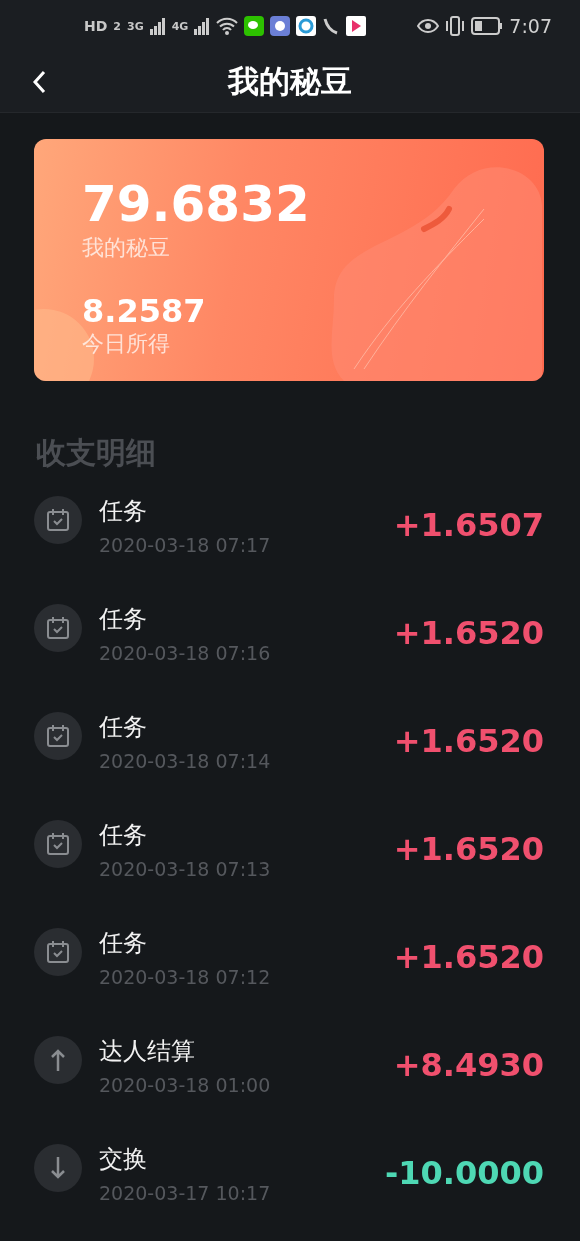  What do you see at coordinates (126, 344) in the screenshot?
I see `today-label: 今日所得` at bounding box center [126, 344].